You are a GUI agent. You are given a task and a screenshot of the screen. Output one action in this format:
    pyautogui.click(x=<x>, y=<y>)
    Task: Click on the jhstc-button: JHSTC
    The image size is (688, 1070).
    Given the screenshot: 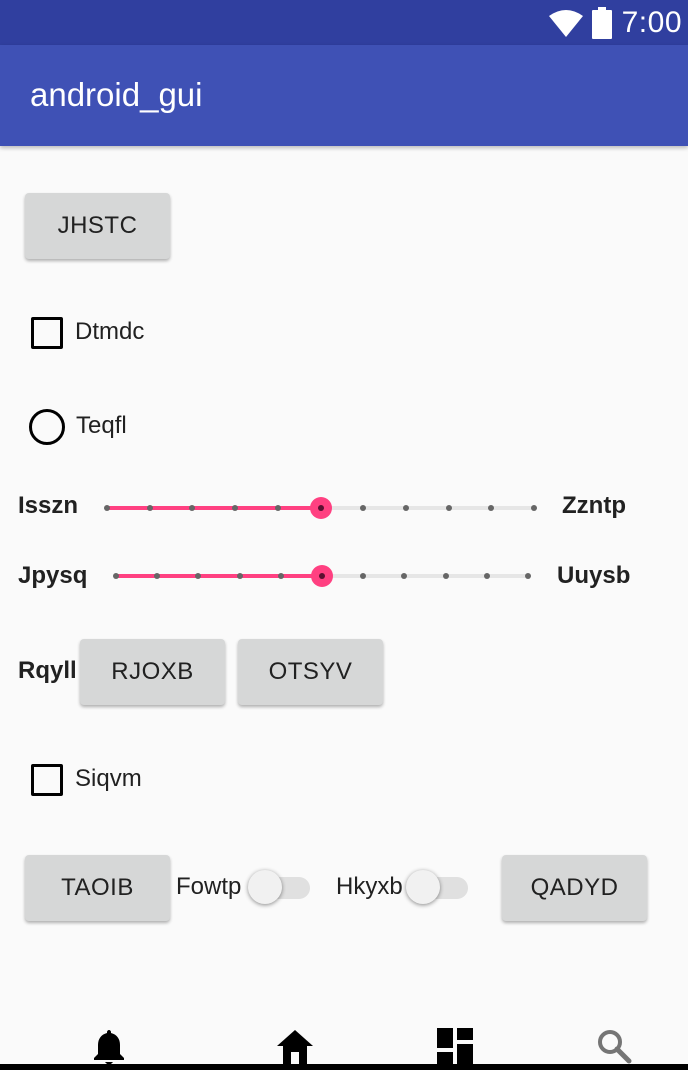 What is the action you would take?
    pyautogui.click(x=97, y=226)
    